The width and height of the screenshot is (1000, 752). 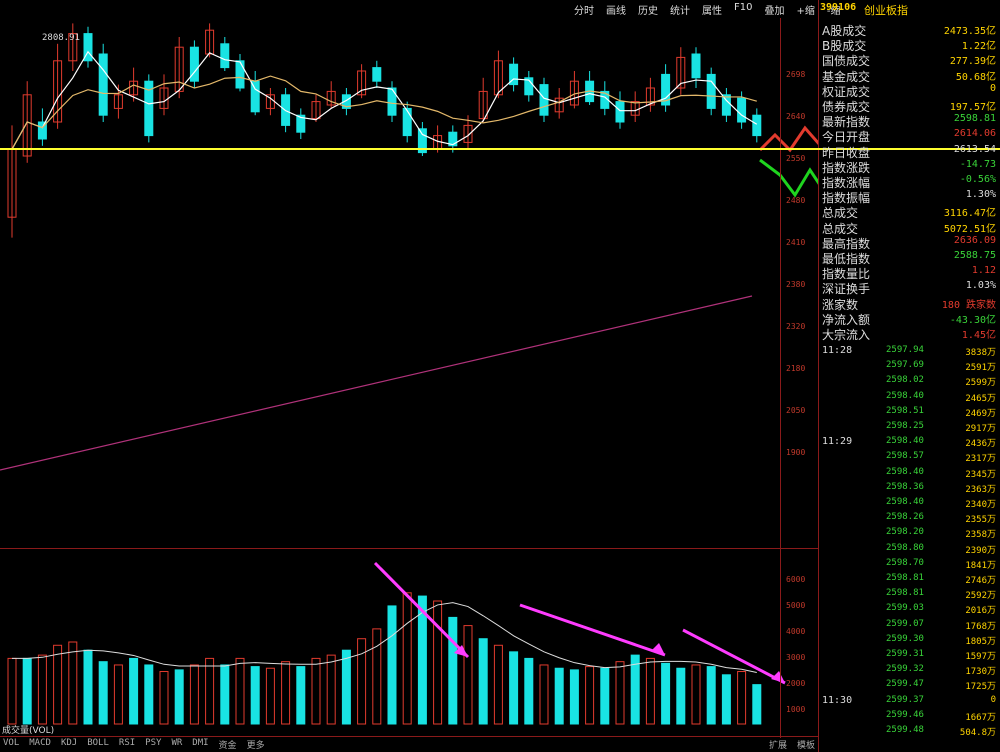 I want to click on indicator-tab-macd: MACD, so click(x=40, y=745).